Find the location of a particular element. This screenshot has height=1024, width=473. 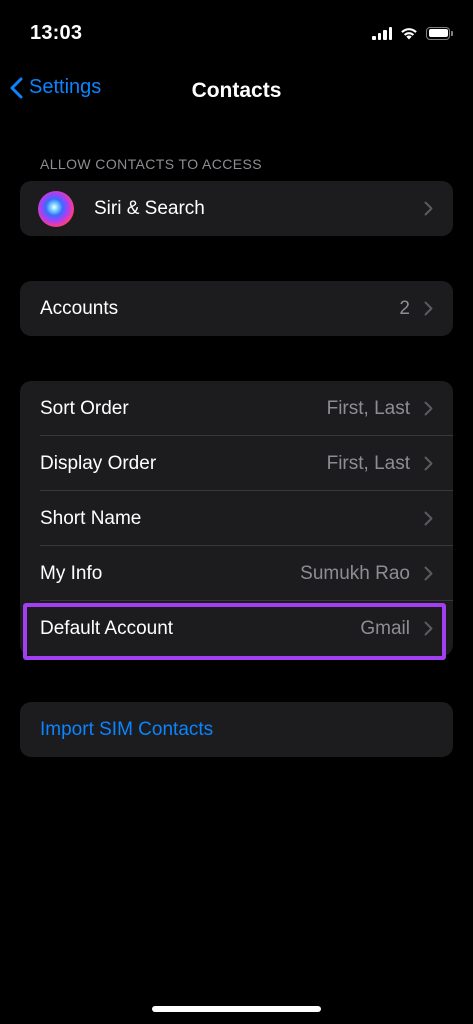

status-bar: 13:03 is located at coordinates (236, 35).